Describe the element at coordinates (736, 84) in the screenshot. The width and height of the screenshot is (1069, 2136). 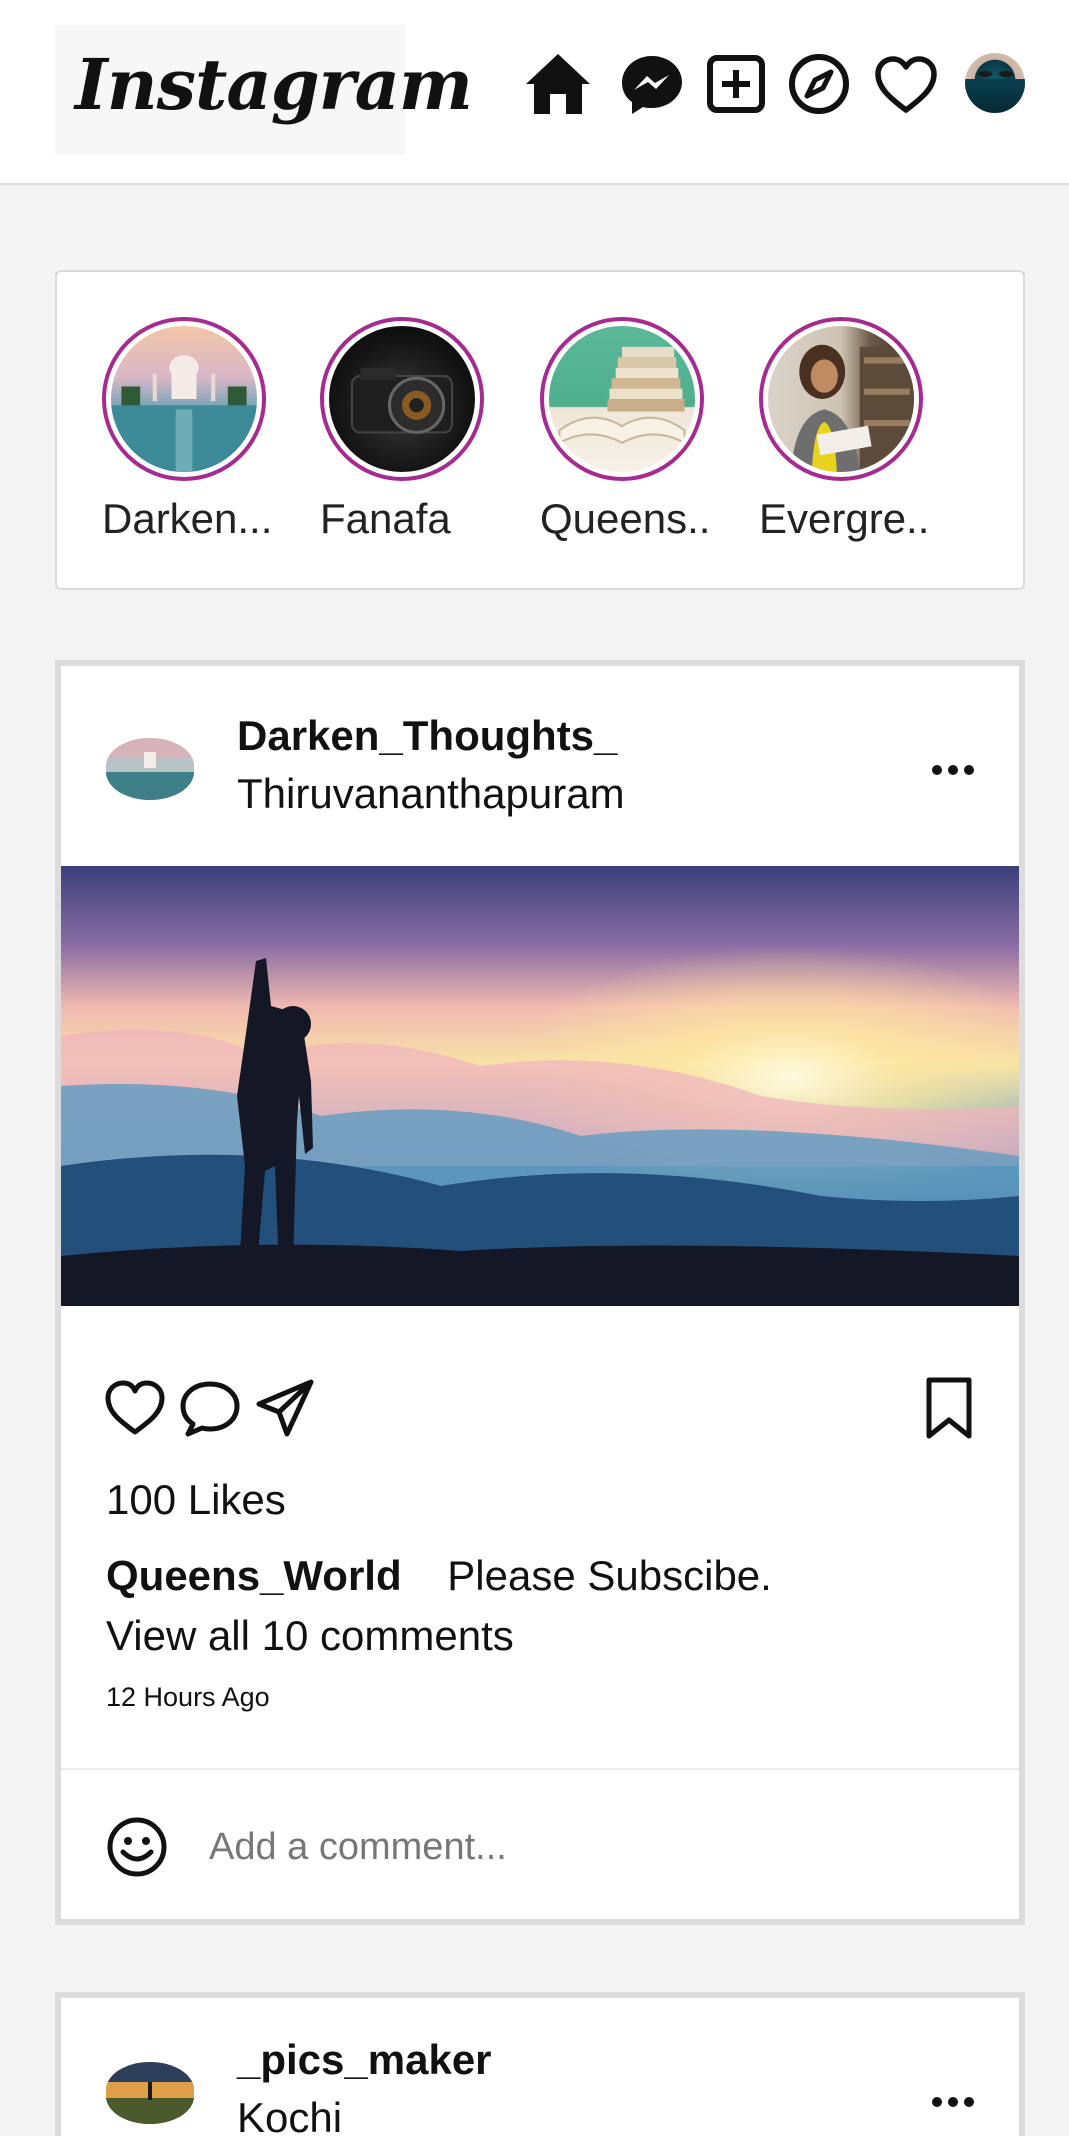
I see `new-post-icon` at that location.